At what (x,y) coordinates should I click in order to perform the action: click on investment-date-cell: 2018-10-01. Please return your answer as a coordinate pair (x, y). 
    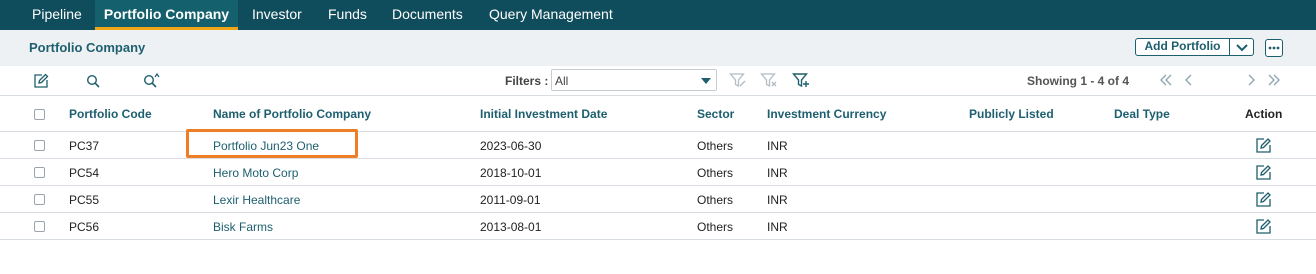
    Looking at the image, I should click on (511, 173).